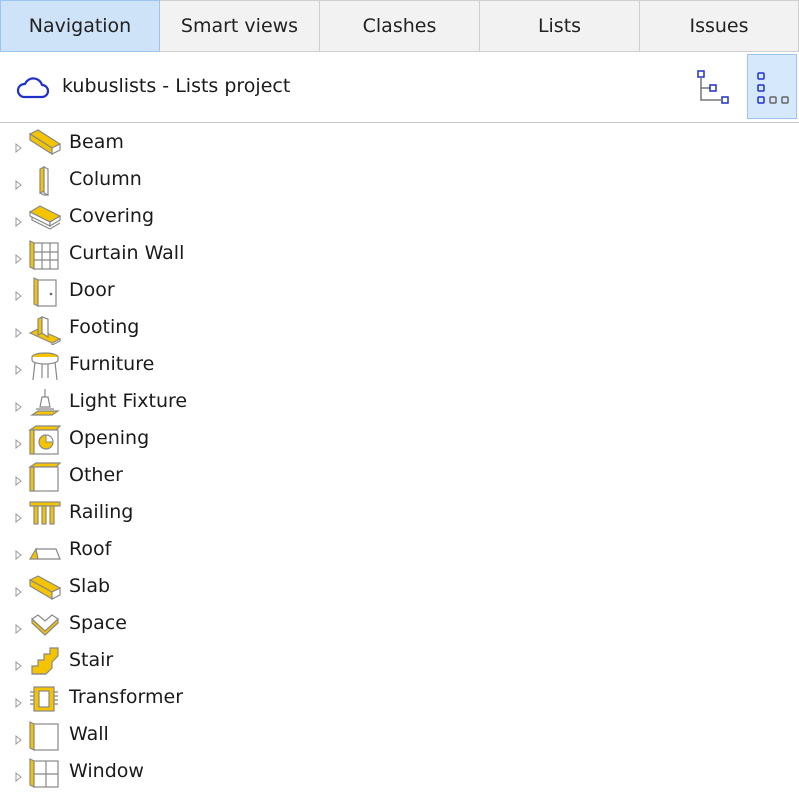 This screenshot has width=799, height=806. What do you see at coordinates (399, 772) in the screenshot?
I see `tree-item-window: Window` at bounding box center [399, 772].